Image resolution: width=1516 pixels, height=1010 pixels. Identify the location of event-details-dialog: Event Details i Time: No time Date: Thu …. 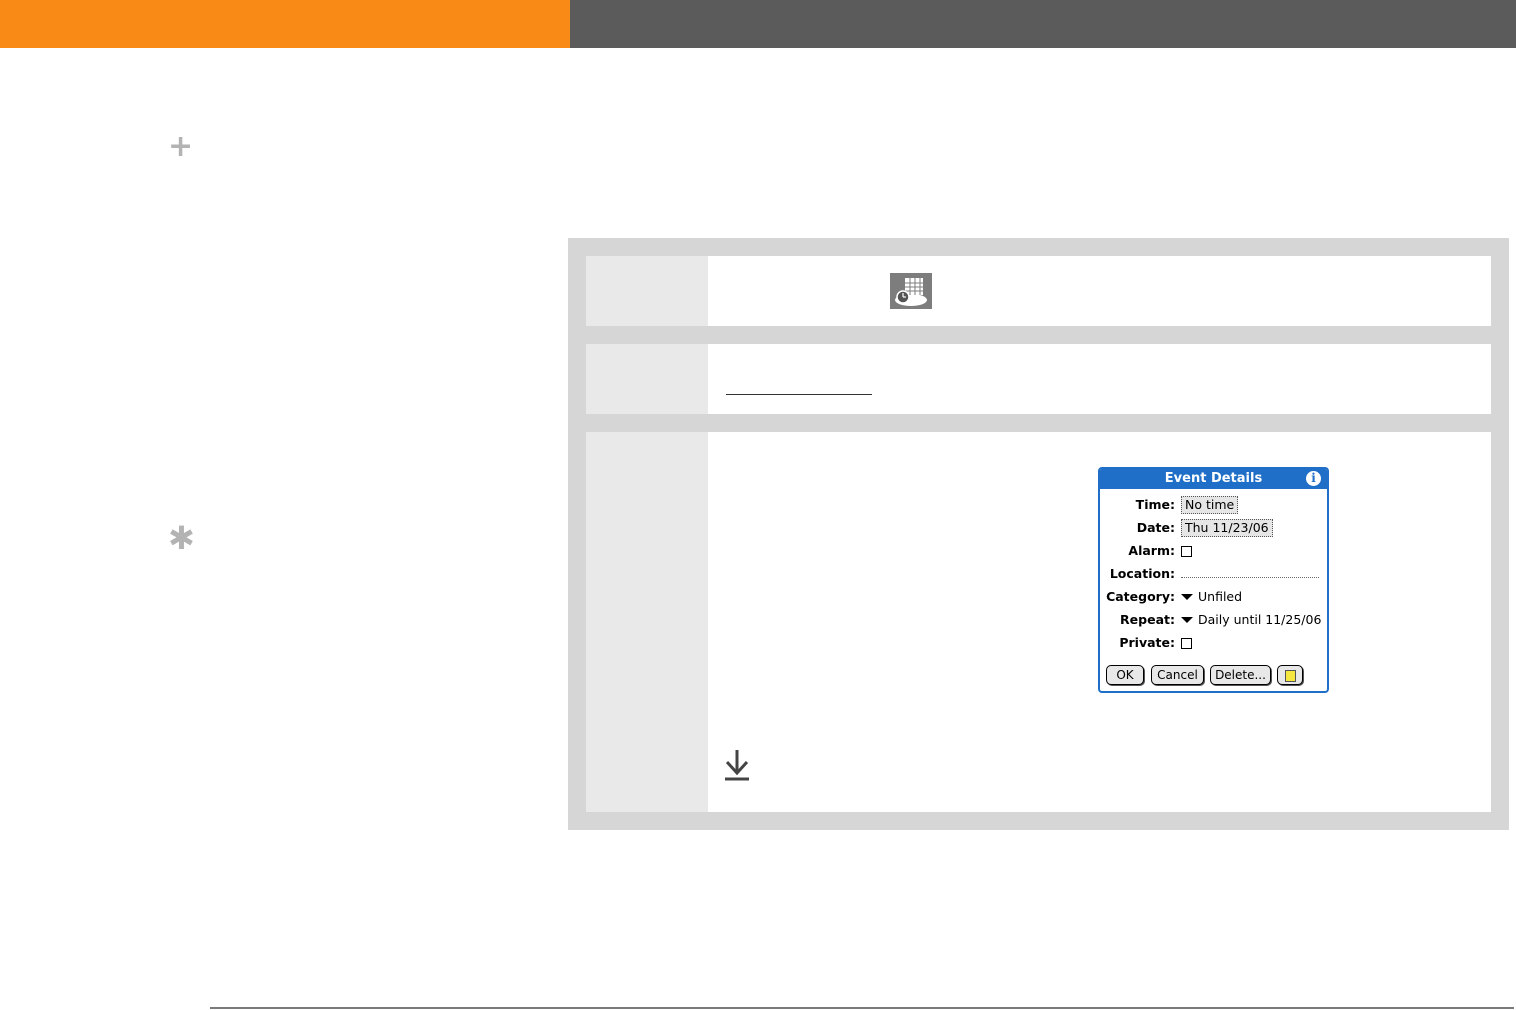
(1213, 580).